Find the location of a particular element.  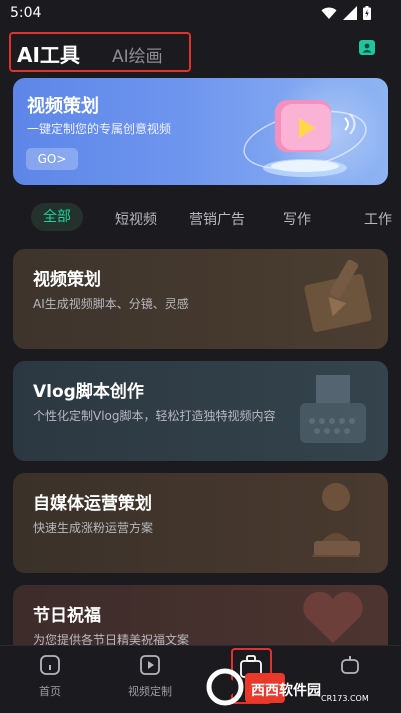

promo-banner: 视频策划 一键定制您的专属创意视频 GO> is located at coordinates (200, 131).